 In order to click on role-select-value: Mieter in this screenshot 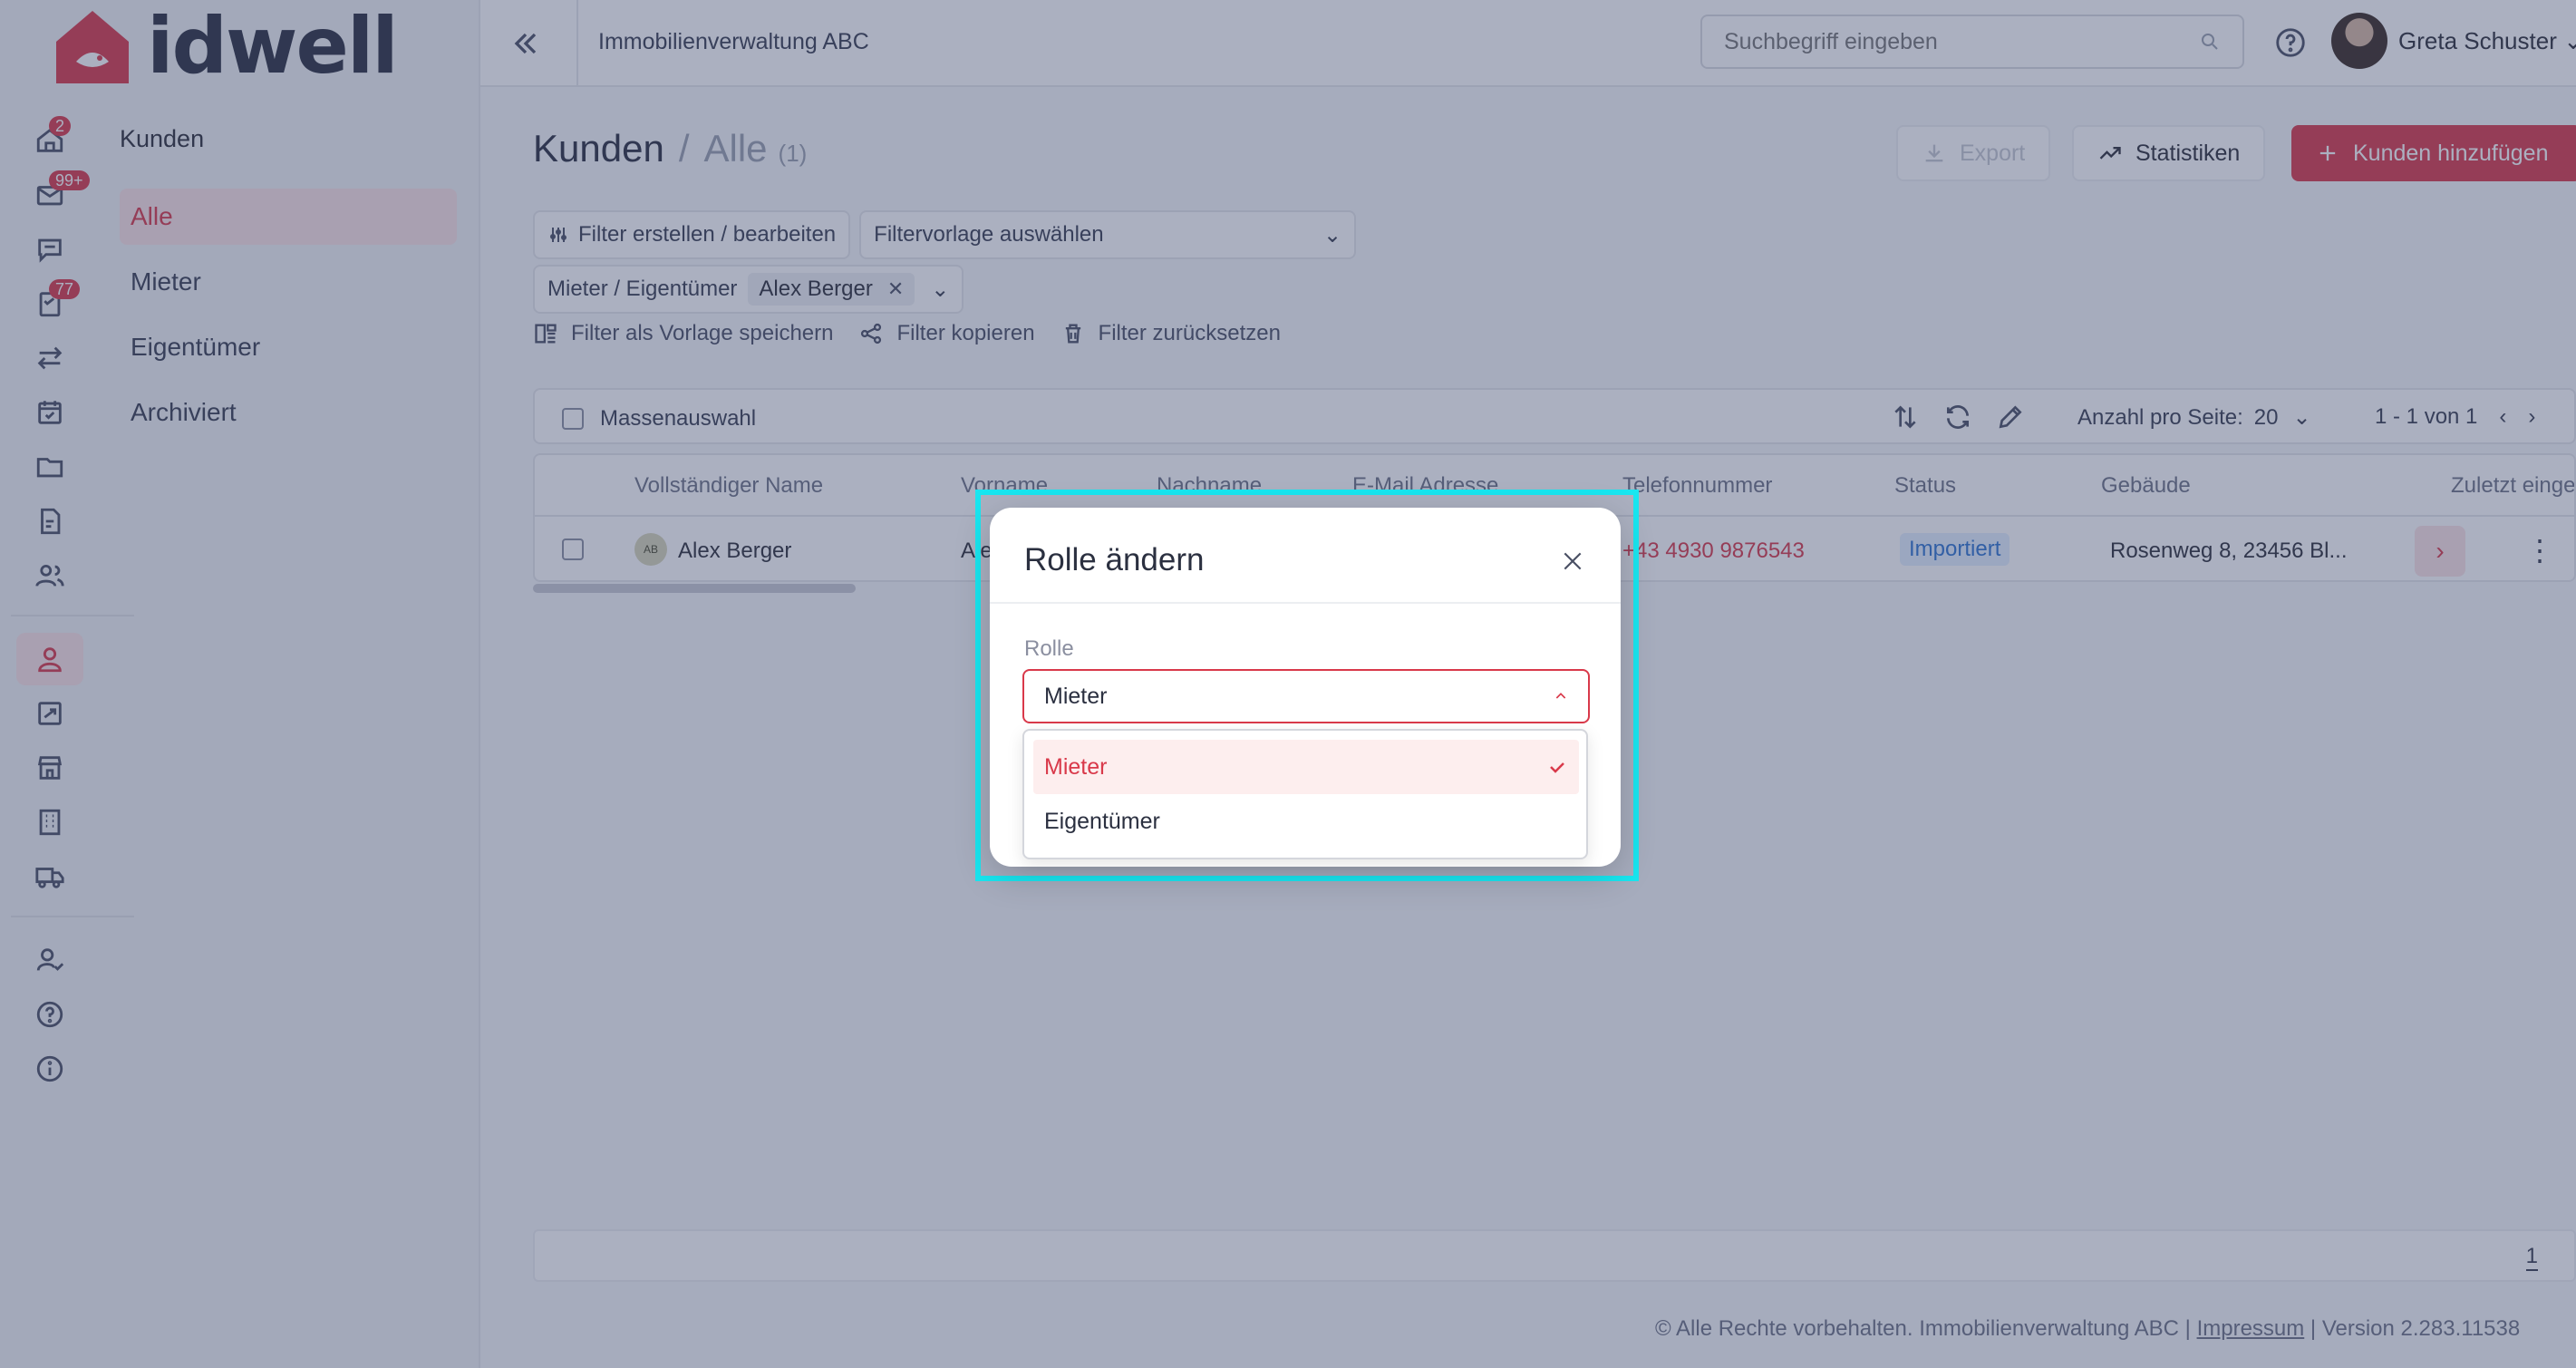, I will do `click(1076, 696)`.